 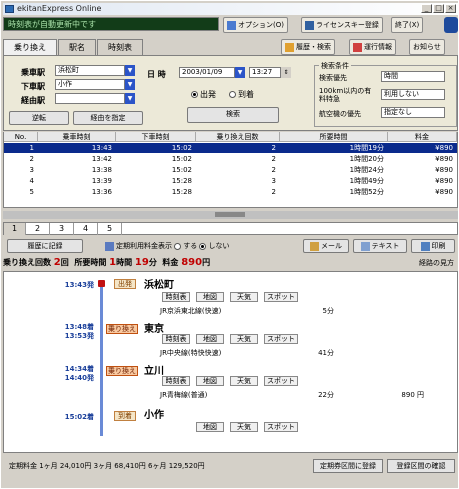 I want to click on time-minutes: 19, so click(x=141, y=262).